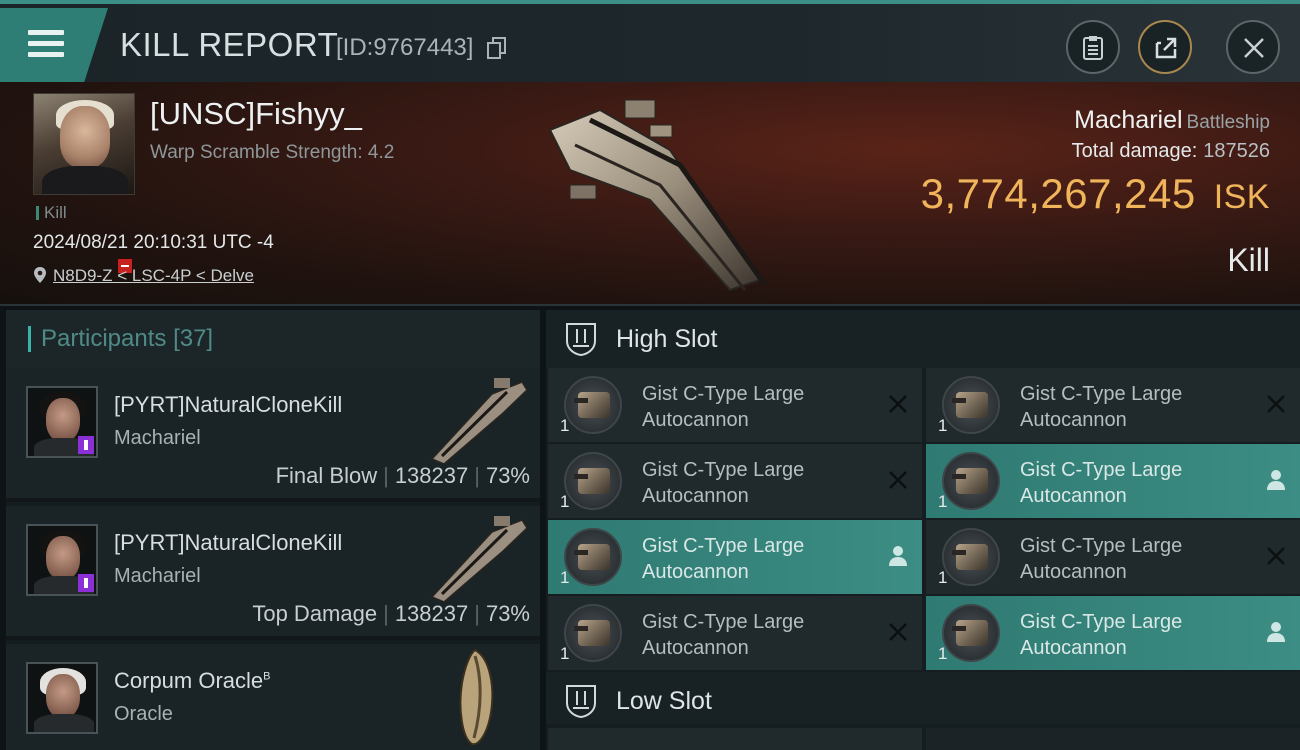  Describe the element at coordinates (40, 275) in the screenshot. I see `location-pin-icon` at that location.